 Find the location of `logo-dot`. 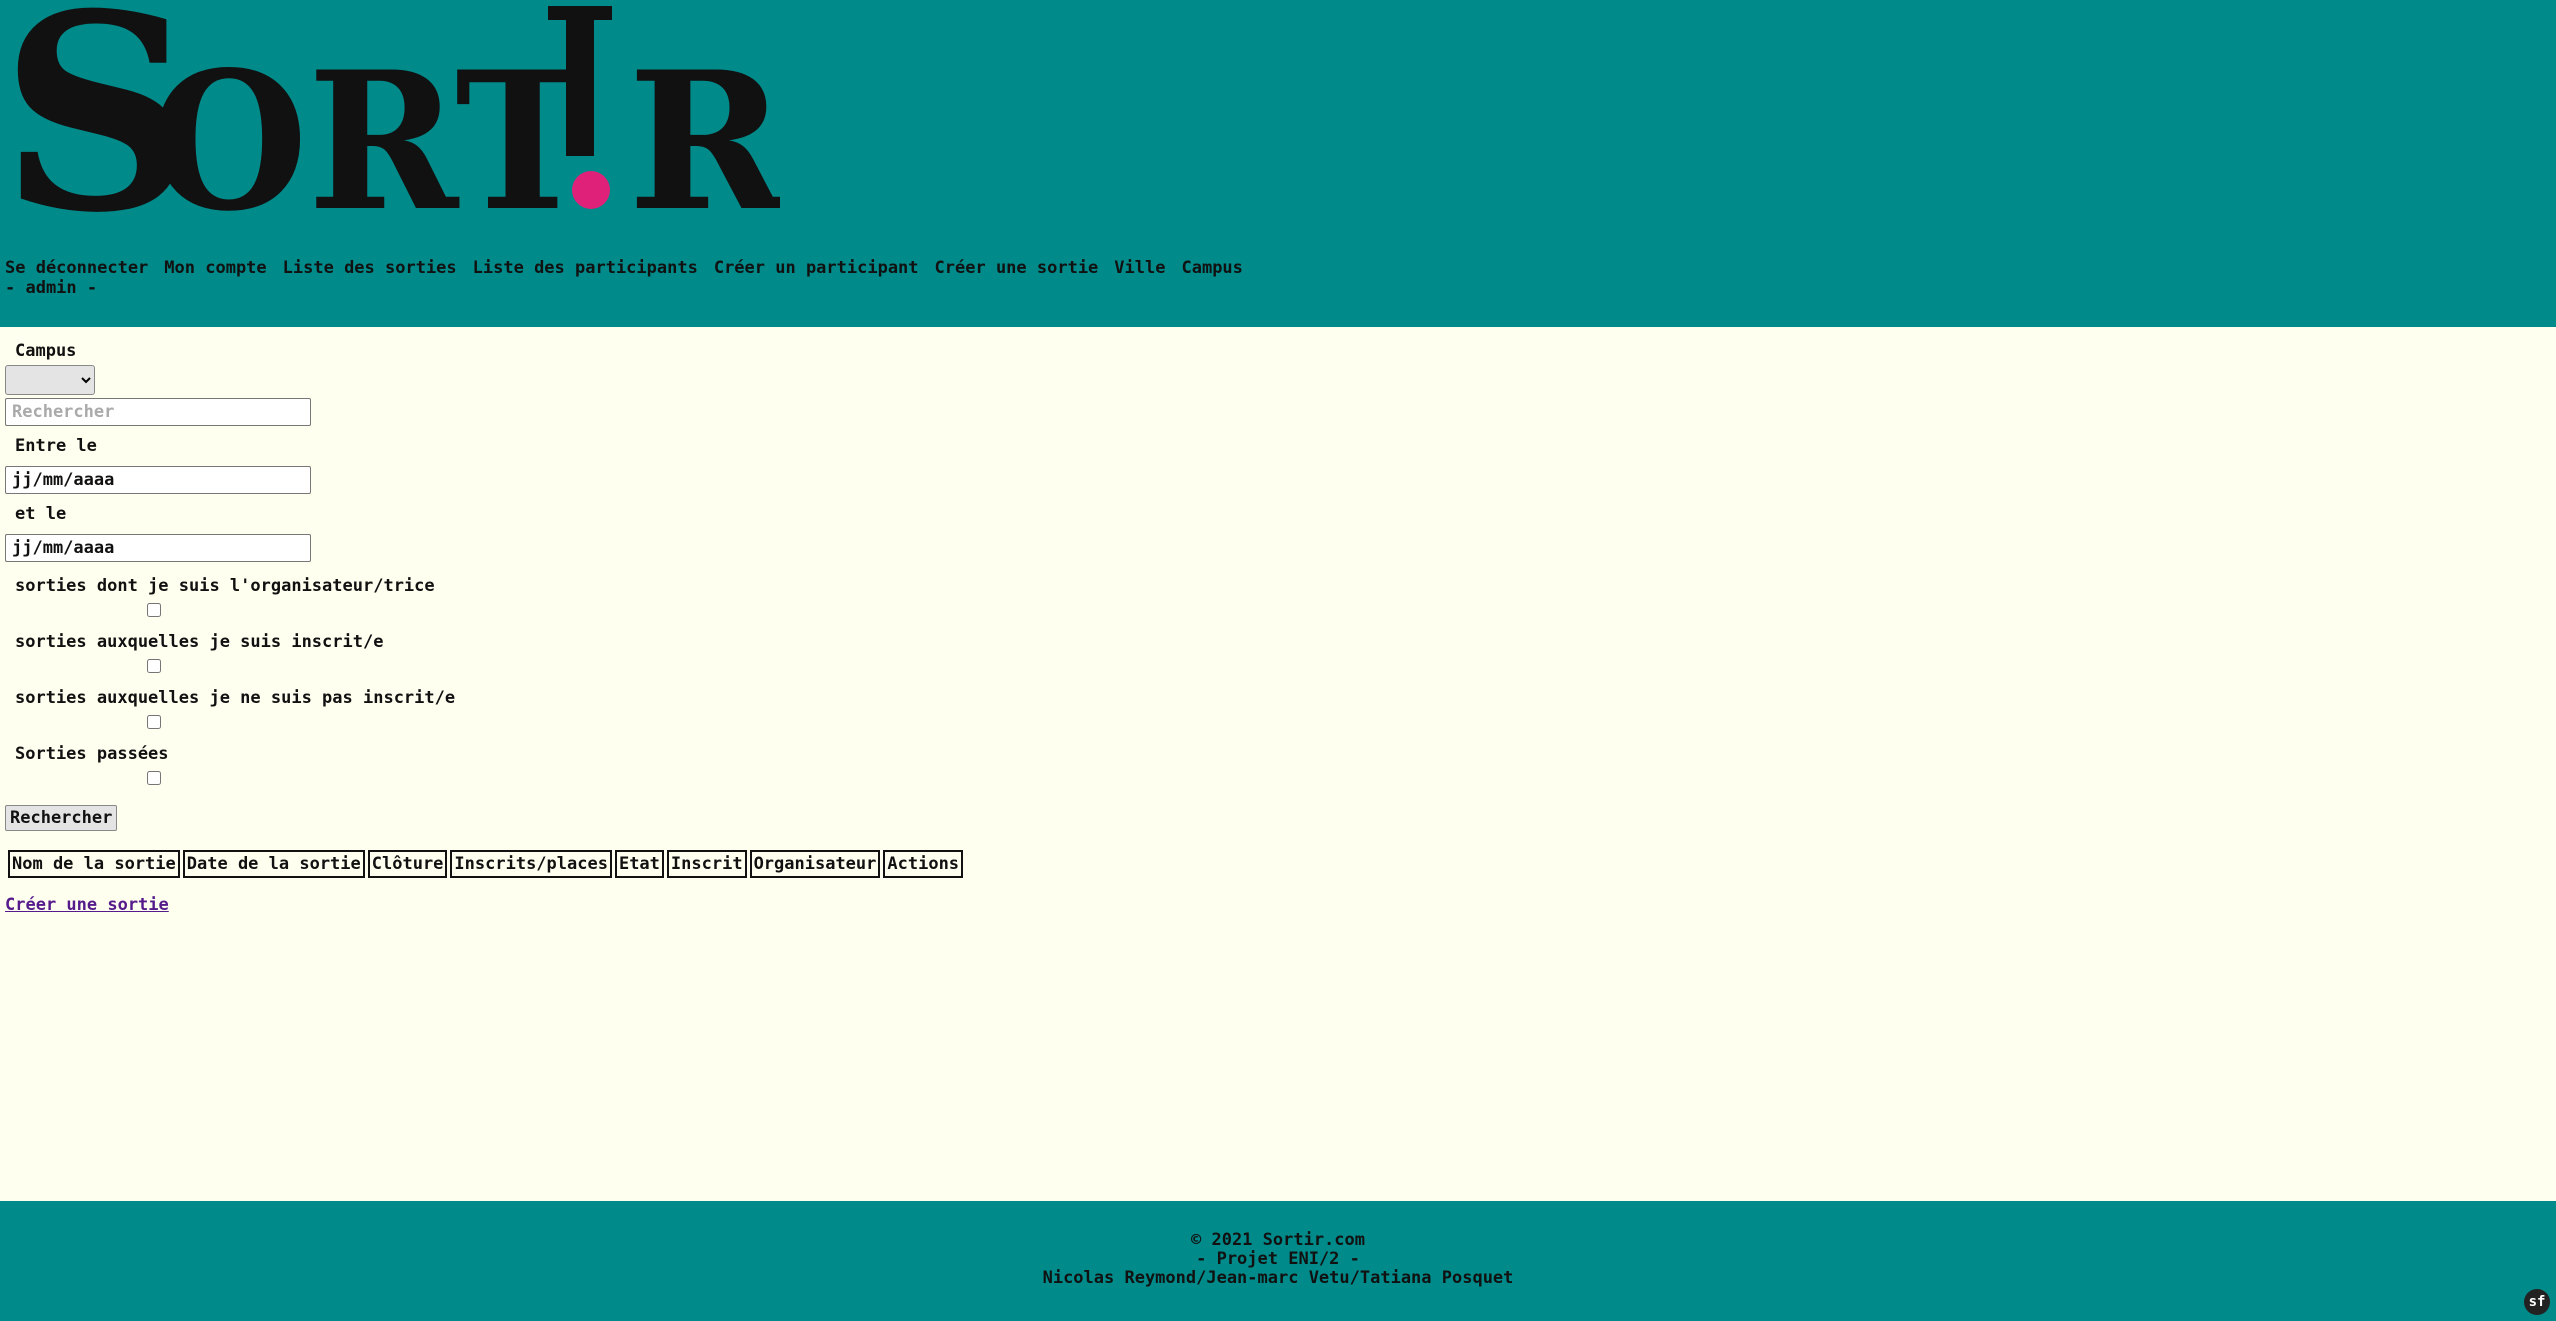

logo-dot is located at coordinates (591, 190).